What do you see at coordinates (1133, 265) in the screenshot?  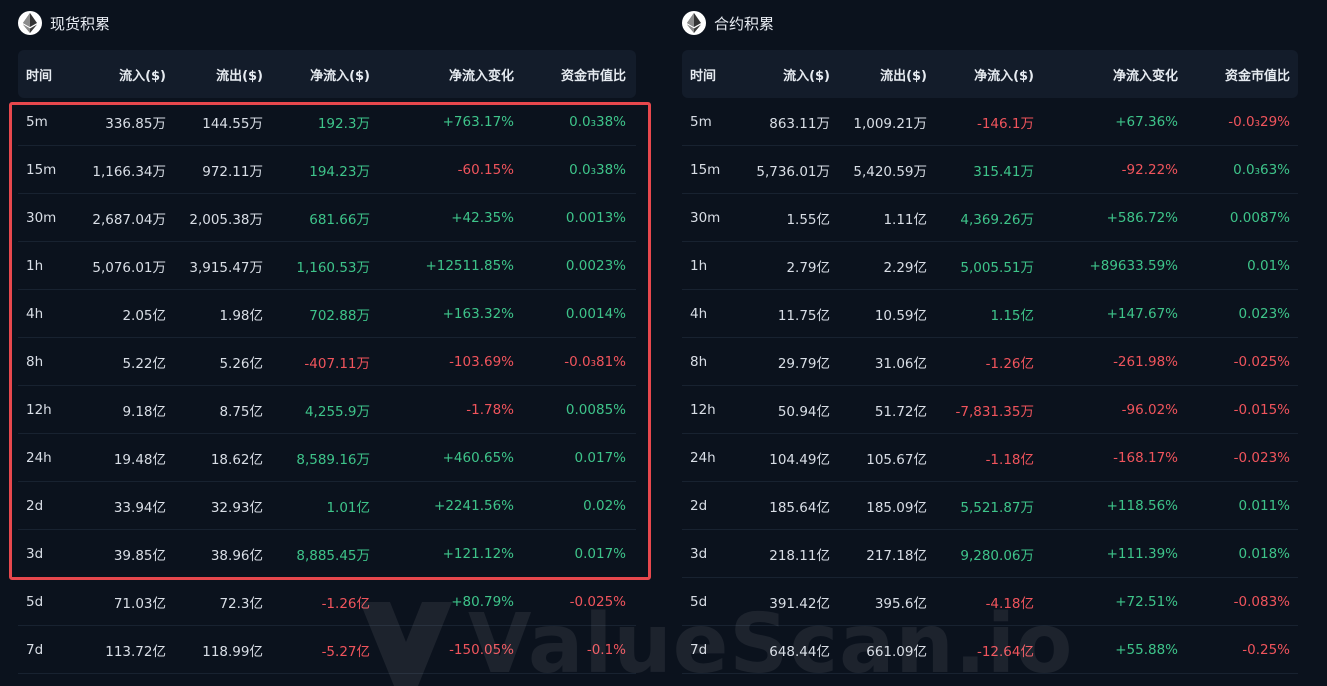 I see `cell-net-change: +89633.59%` at bounding box center [1133, 265].